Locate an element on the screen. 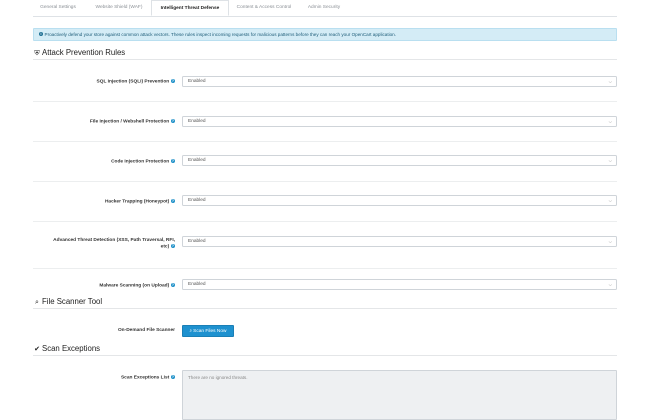  rule-row-honeypot: Hacker Trapping (Honeypot)? Enabled ⌵ is located at coordinates (325, 201).